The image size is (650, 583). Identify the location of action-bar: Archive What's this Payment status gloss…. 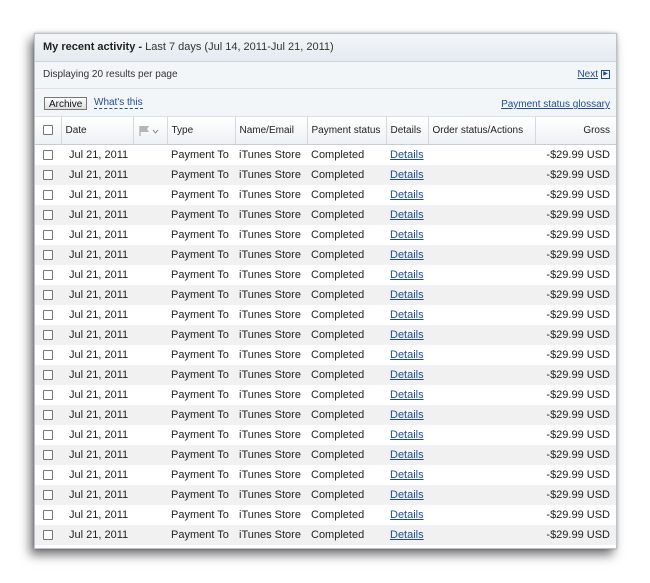
(325, 103).